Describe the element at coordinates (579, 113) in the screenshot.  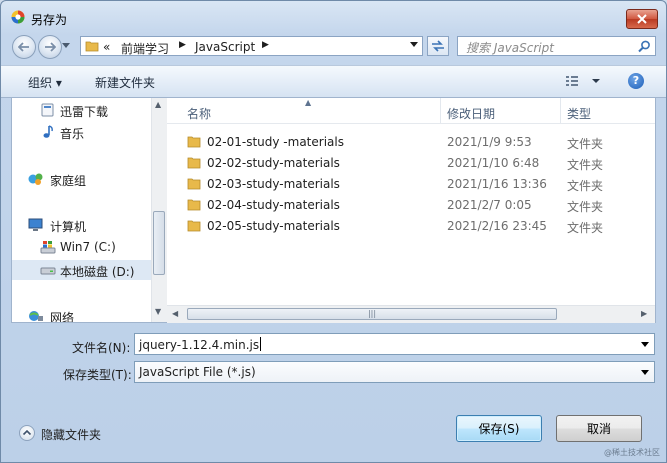
I see `column-header-type: 类型` at that location.